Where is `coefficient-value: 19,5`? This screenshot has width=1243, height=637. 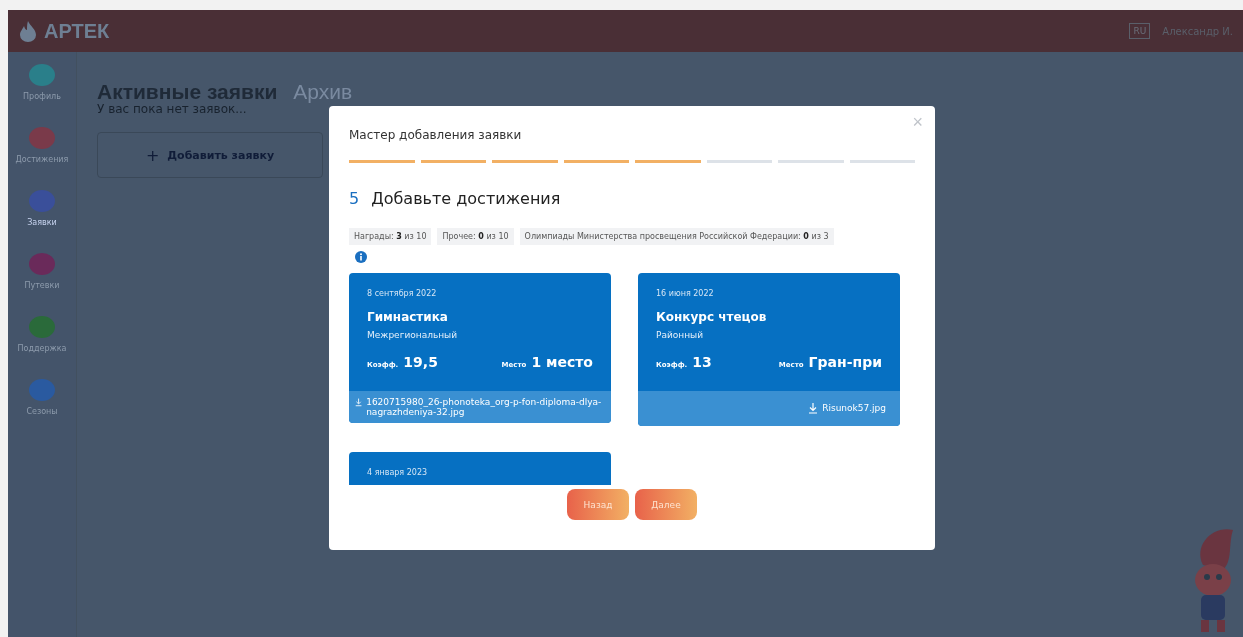
coefficient-value: 19,5 is located at coordinates (420, 362).